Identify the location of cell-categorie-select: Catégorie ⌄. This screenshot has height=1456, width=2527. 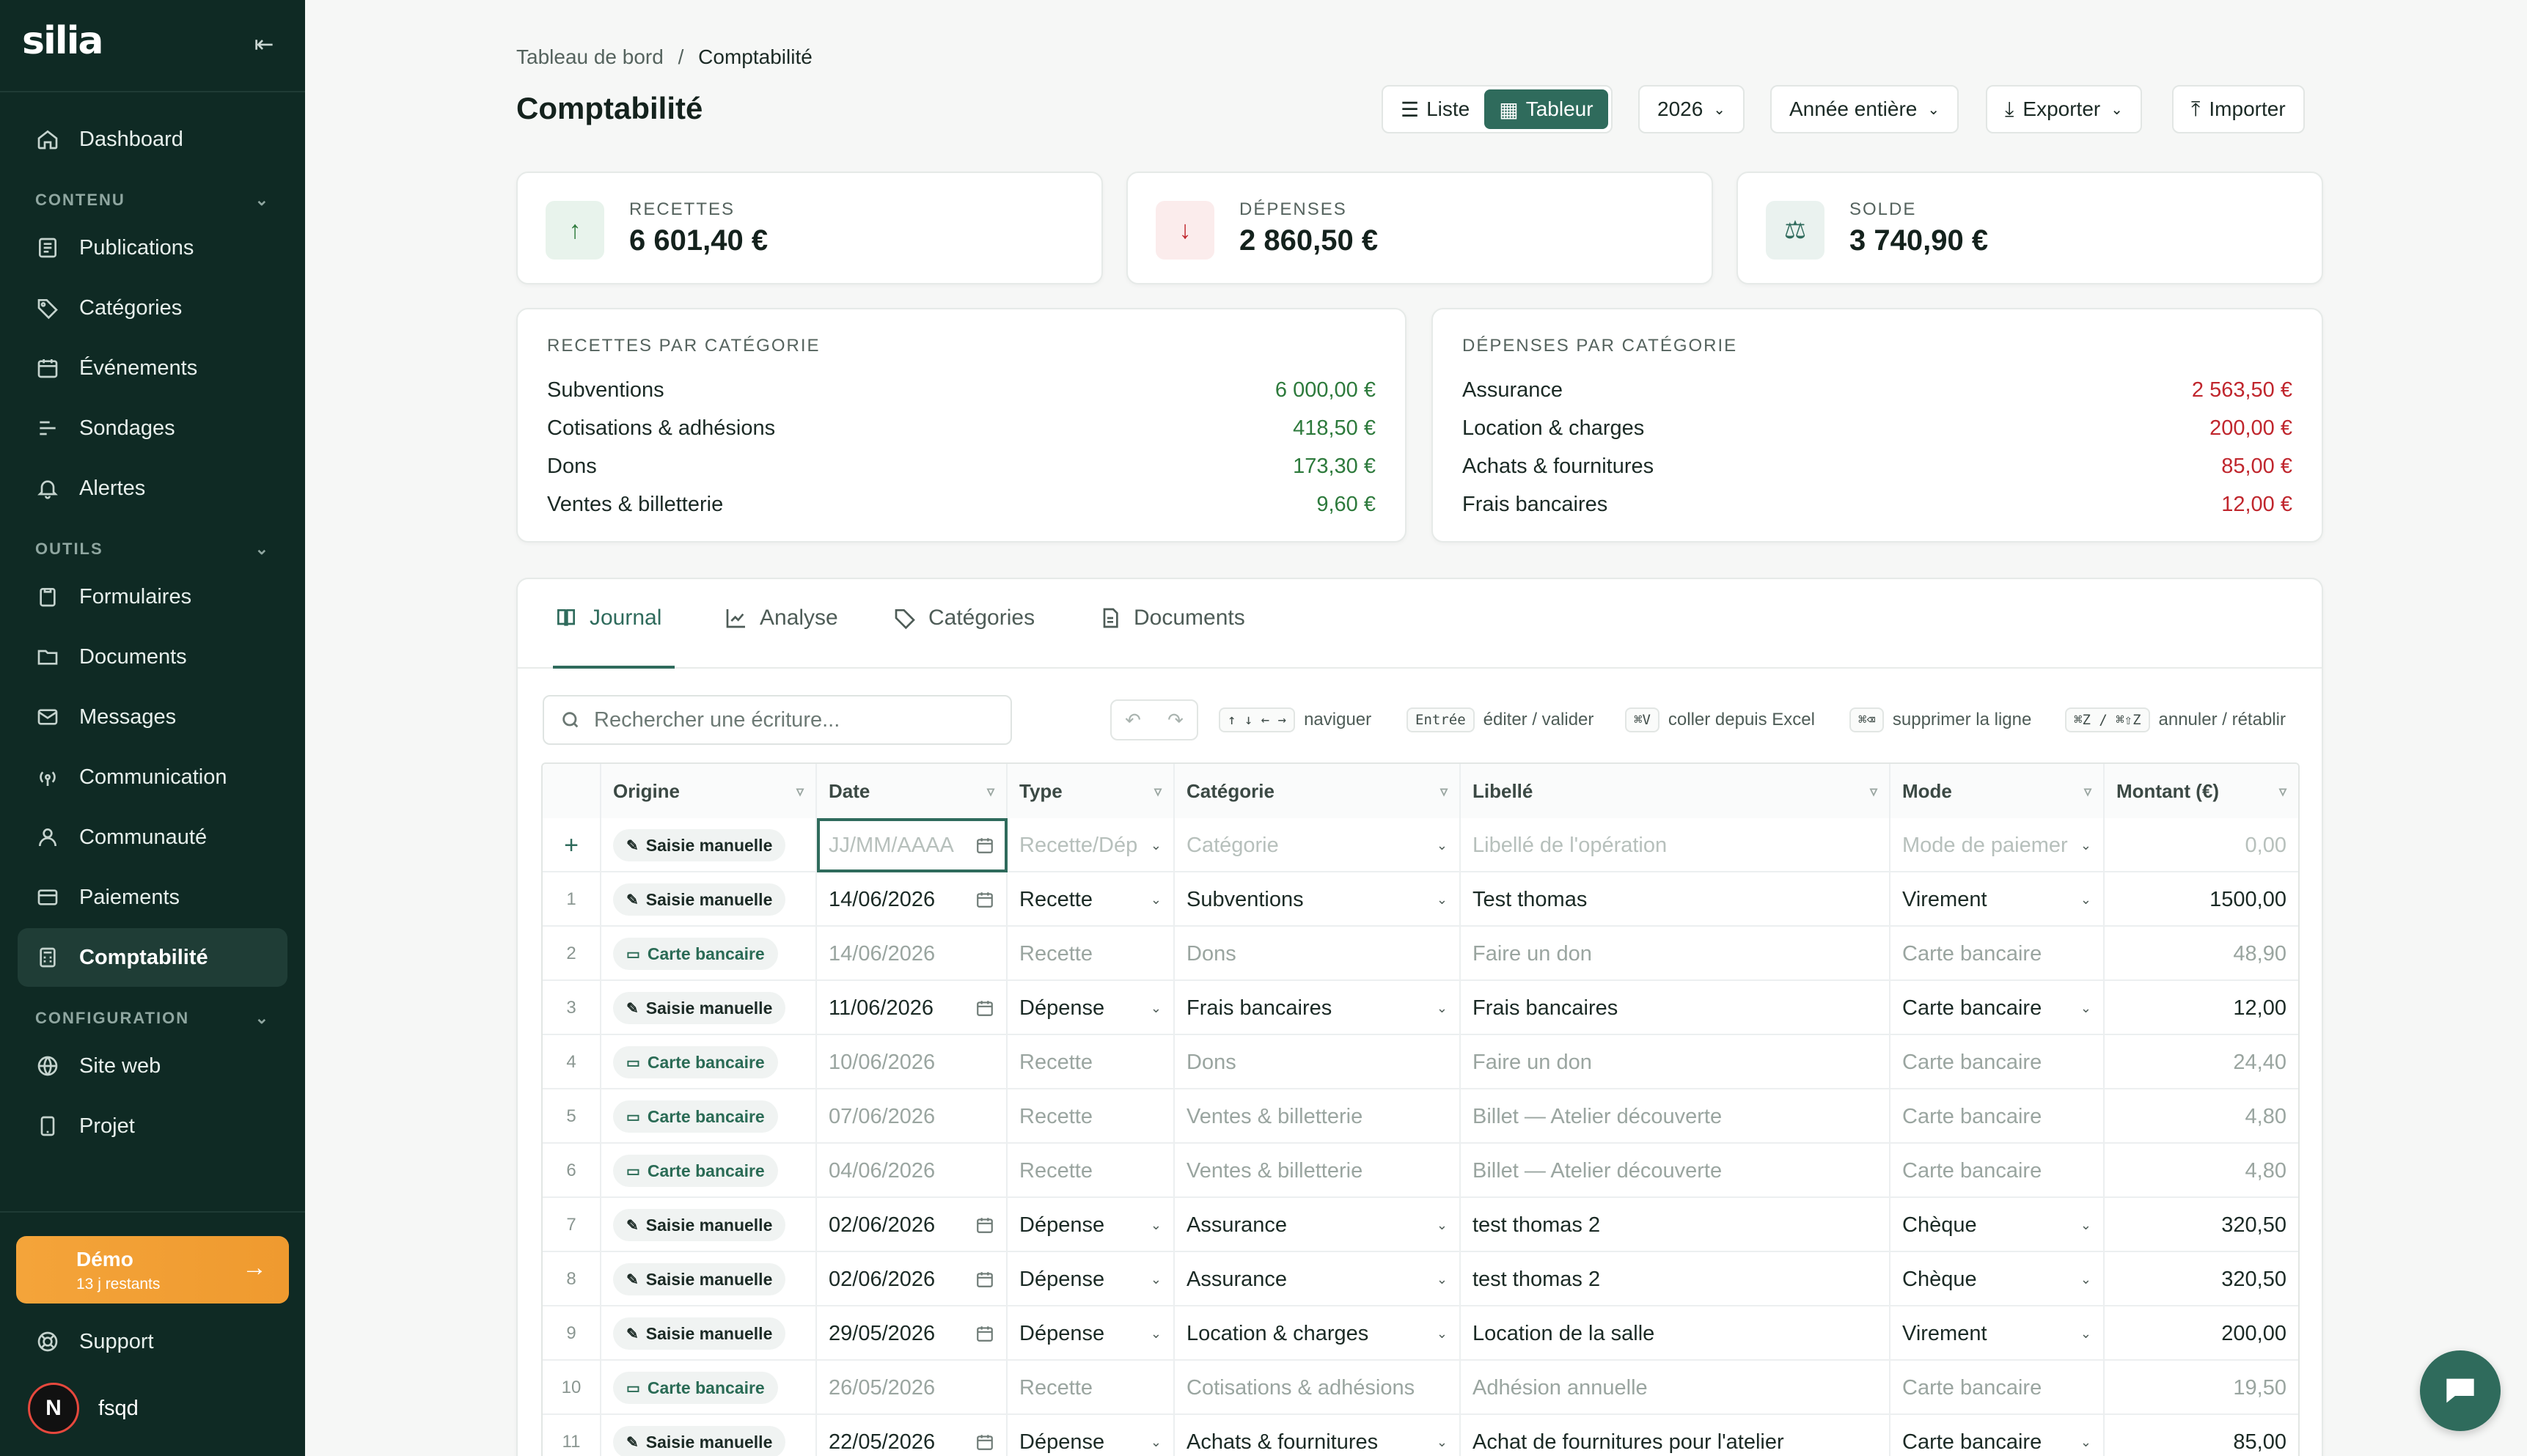
(1318, 845).